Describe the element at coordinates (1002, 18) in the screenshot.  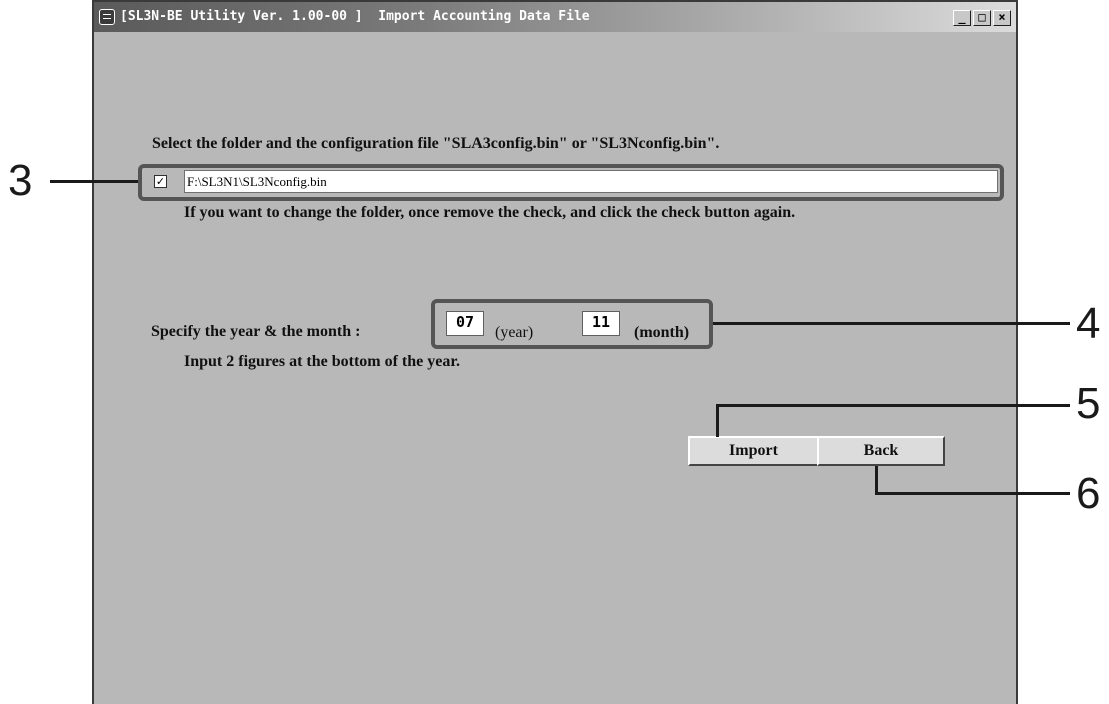
I see `close-button: ×` at that location.